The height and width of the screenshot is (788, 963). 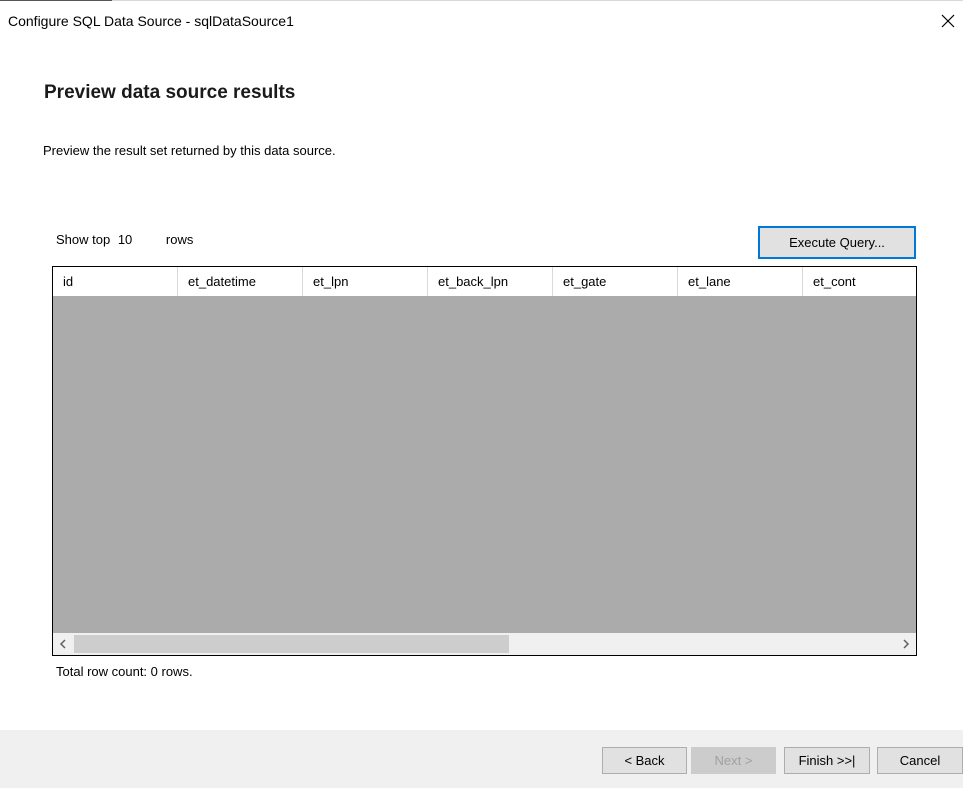 I want to click on column-header-et-datetime: et_datetime, so click(x=240, y=281).